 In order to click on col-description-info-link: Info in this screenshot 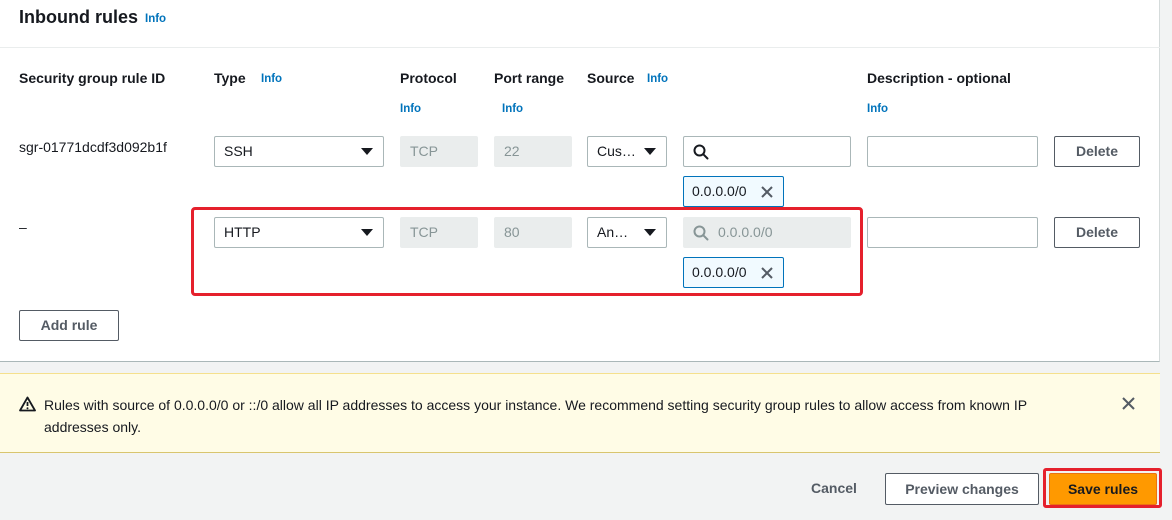, I will do `click(877, 109)`.